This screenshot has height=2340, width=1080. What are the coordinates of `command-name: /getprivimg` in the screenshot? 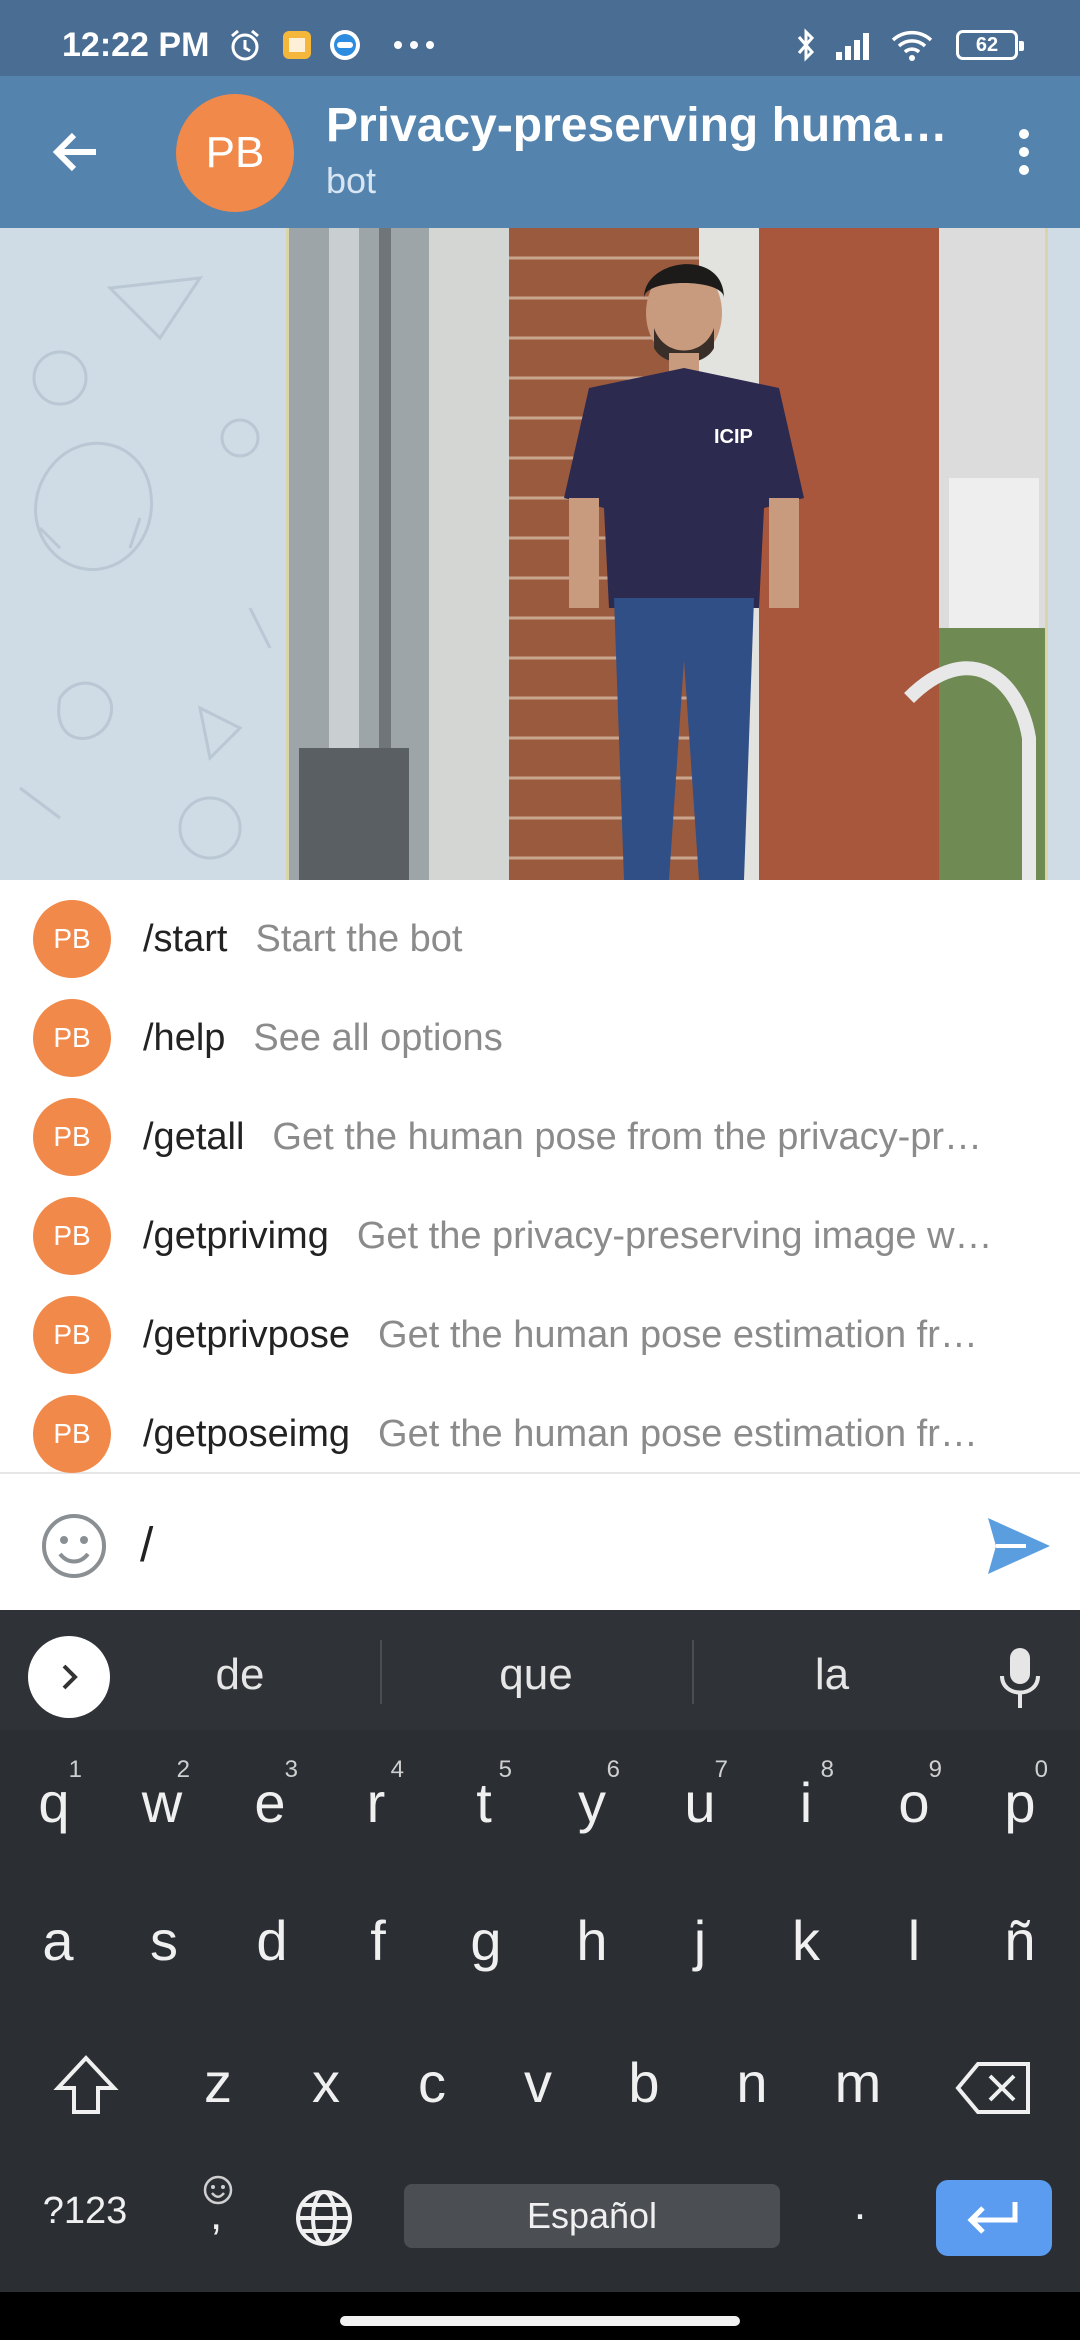 It's located at (236, 1236).